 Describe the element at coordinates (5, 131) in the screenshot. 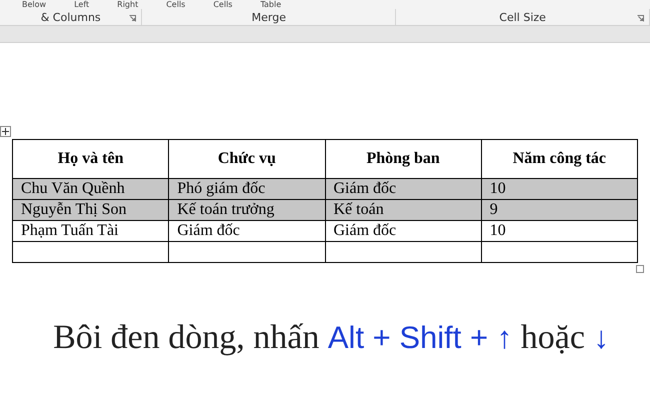

I see `move-handle-icon` at that location.